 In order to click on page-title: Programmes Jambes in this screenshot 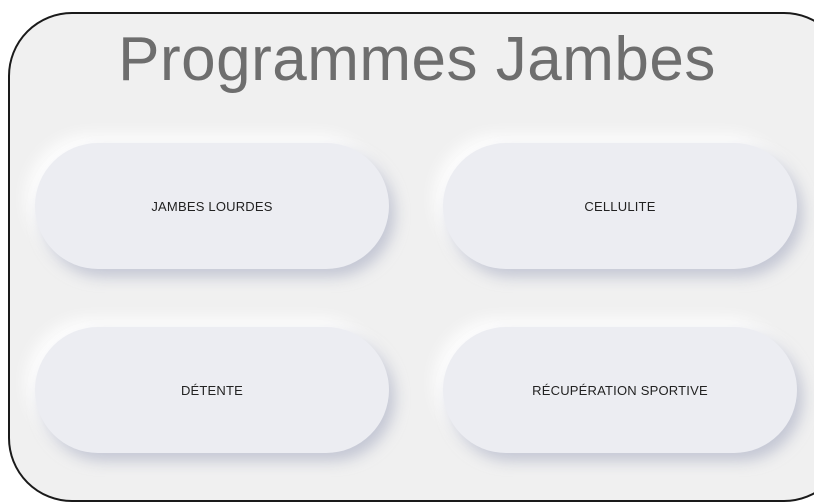, I will do `click(417, 59)`.